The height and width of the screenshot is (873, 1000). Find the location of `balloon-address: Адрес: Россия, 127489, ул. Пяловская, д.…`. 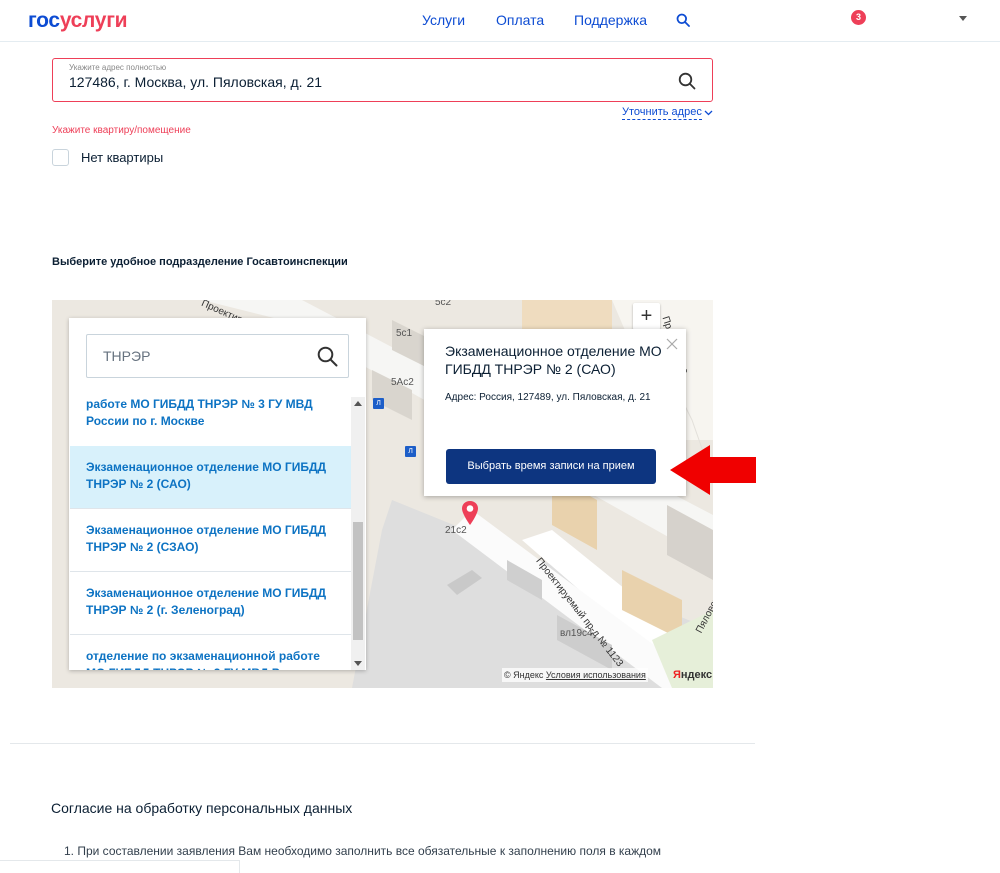

balloon-address: Адрес: Россия, 127489, ул. Пяловская, д.… is located at coordinates (548, 397).